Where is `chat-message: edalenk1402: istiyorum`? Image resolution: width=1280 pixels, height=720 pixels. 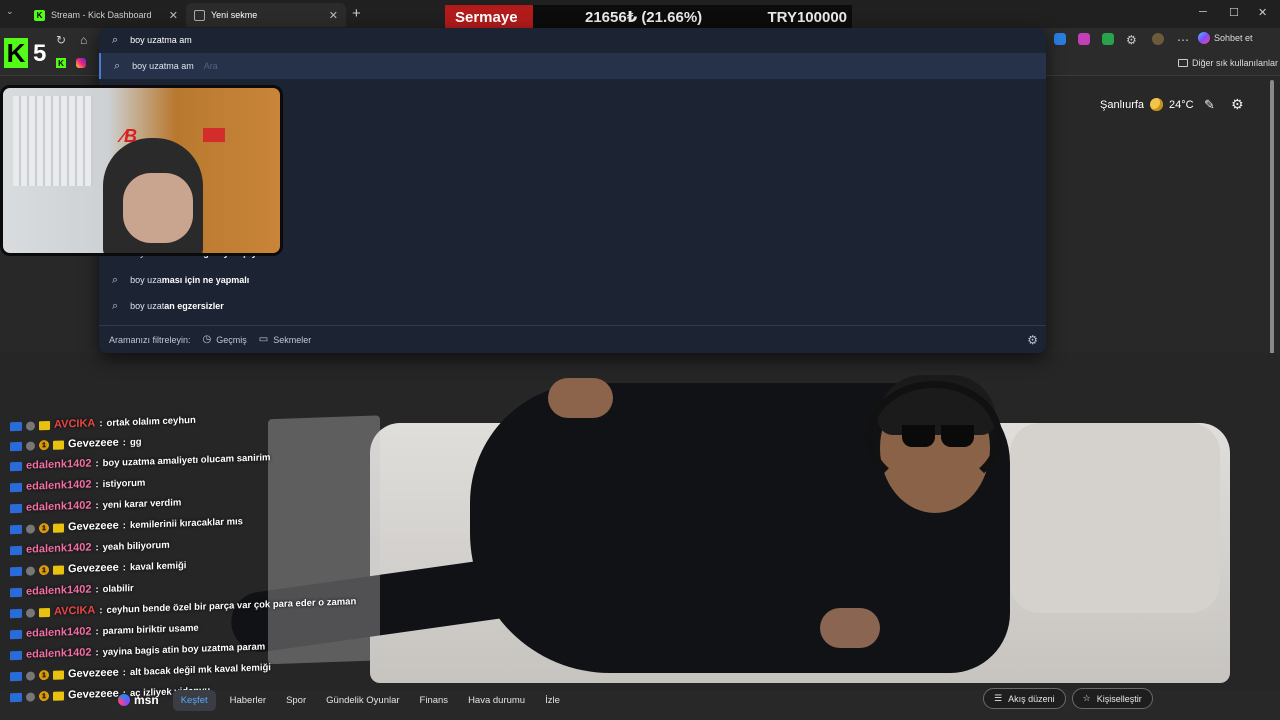 chat-message: edalenk1402: istiyorum is located at coordinates (77, 485).